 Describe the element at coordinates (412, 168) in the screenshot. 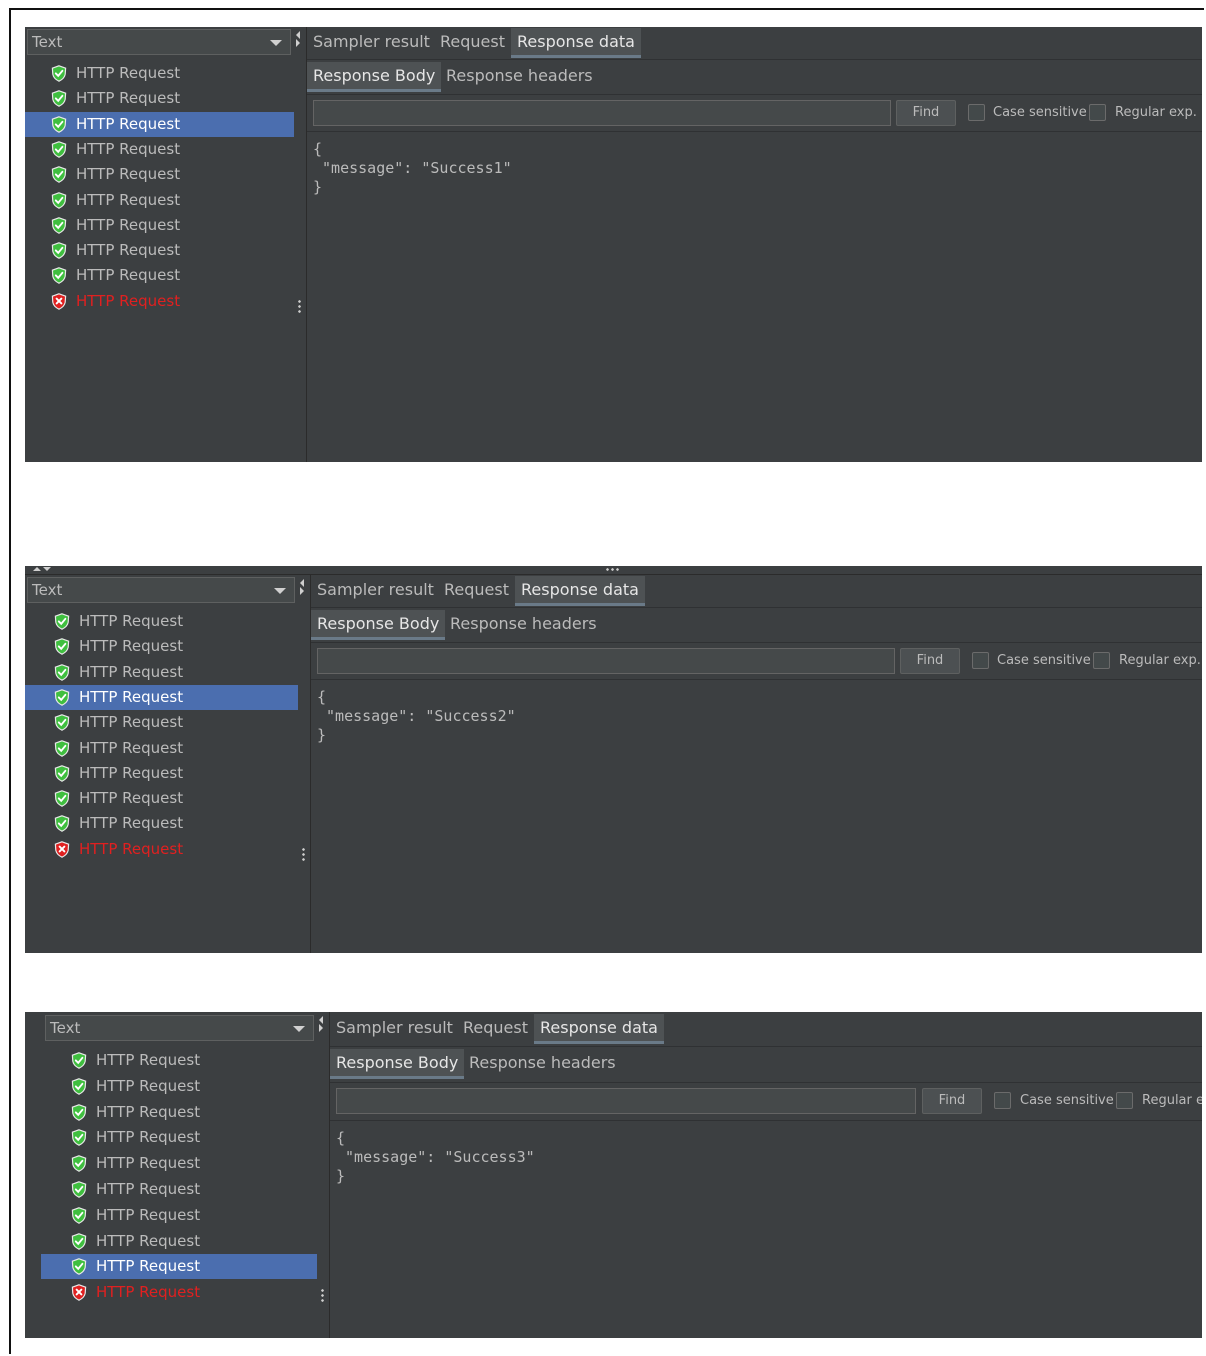

I see `response-body-text: { "message": "Success1" }` at that location.